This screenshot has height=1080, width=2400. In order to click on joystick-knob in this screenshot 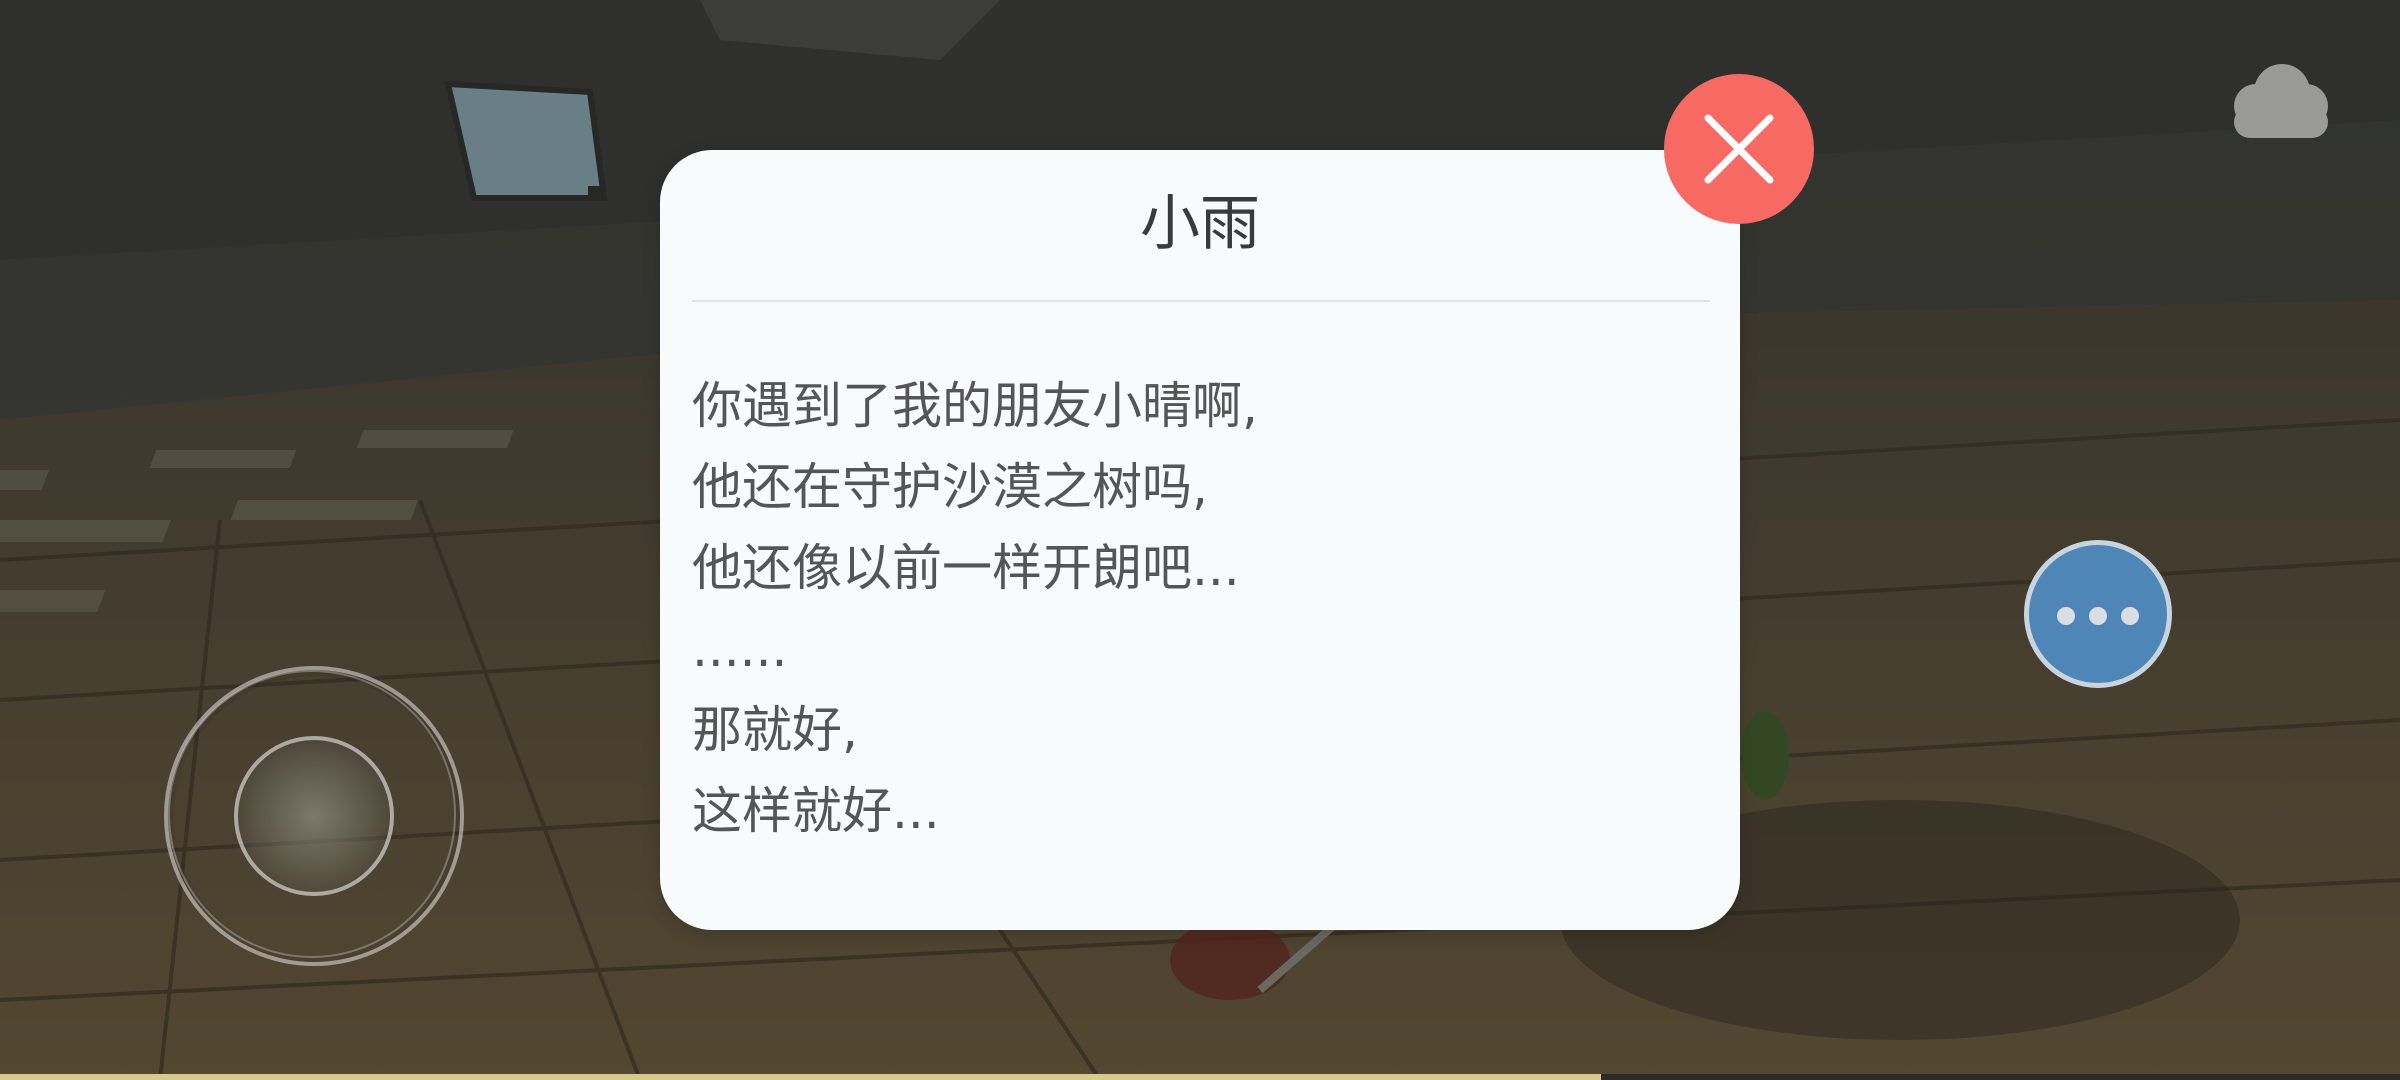, I will do `click(314, 816)`.